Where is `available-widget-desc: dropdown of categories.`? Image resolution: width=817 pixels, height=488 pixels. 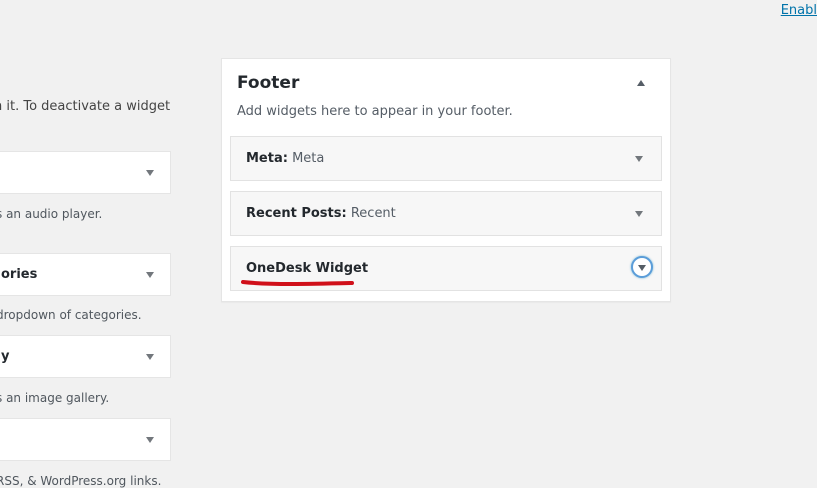
available-widget-desc: dropdown of categories. is located at coordinates (71, 315).